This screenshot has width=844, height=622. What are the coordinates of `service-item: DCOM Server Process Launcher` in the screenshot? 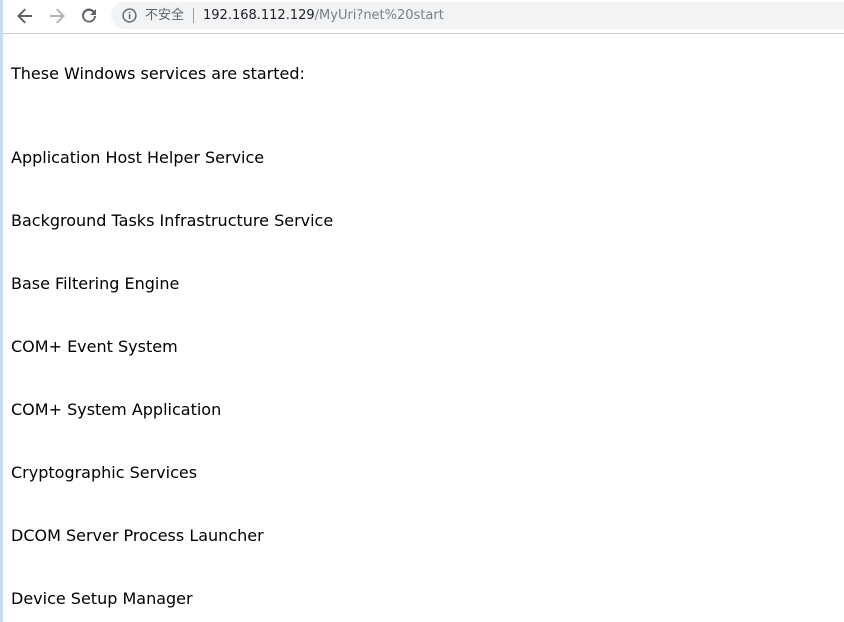 It's located at (137, 535).